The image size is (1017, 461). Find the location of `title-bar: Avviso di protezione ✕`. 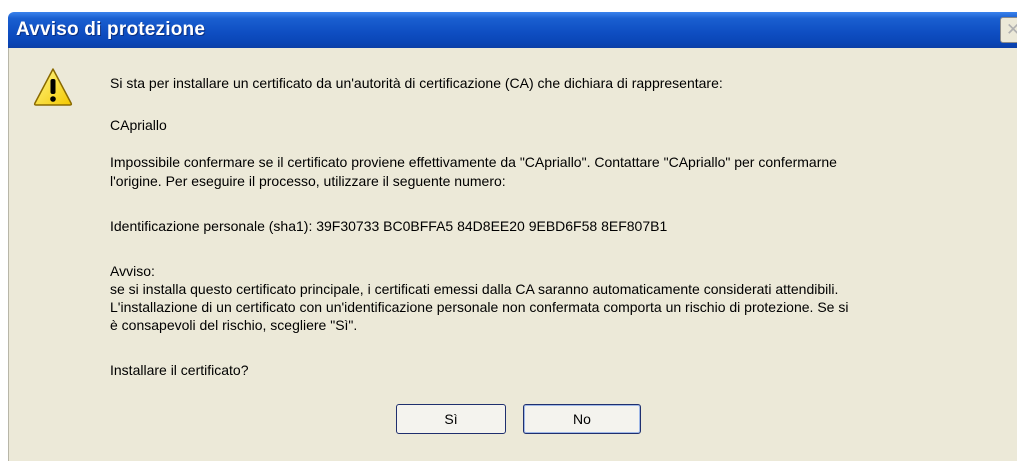

title-bar: Avviso di protezione ✕ is located at coordinates (512, 30).